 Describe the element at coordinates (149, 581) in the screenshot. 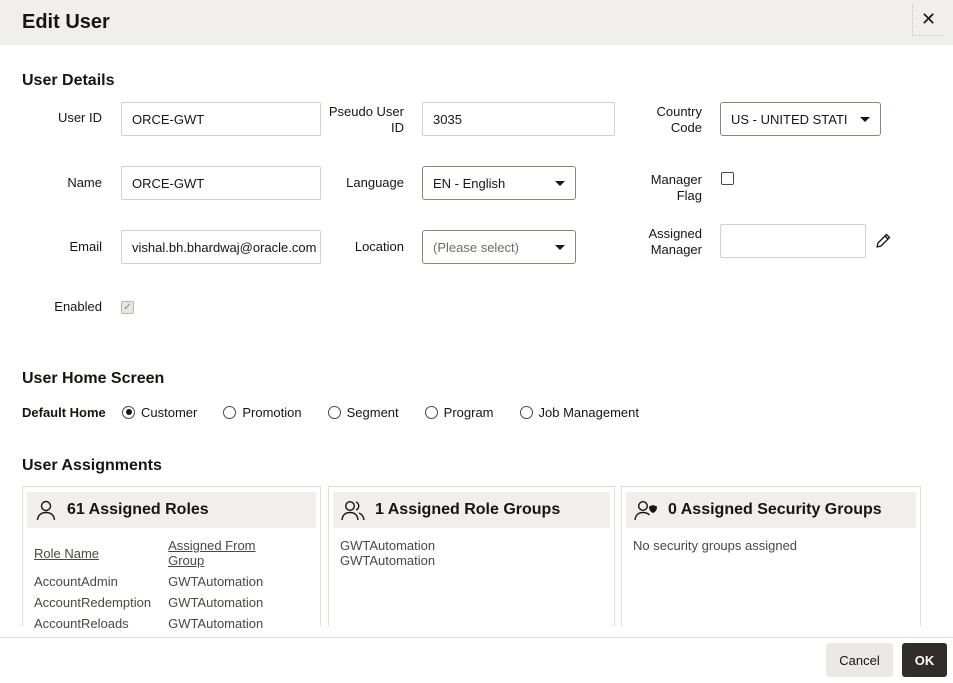

I see `table-row: AccountAdmin GWTAutomation` at that location.